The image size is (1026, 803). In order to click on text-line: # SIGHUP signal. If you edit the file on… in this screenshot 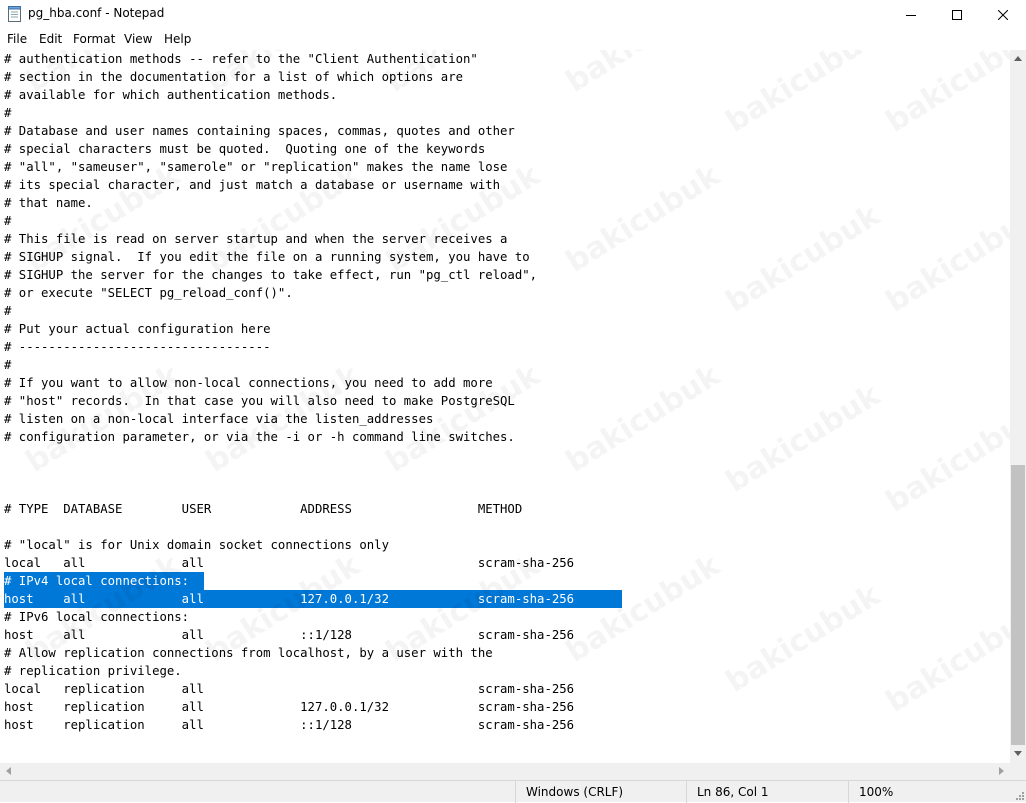, I will do `click(267, 257)`.